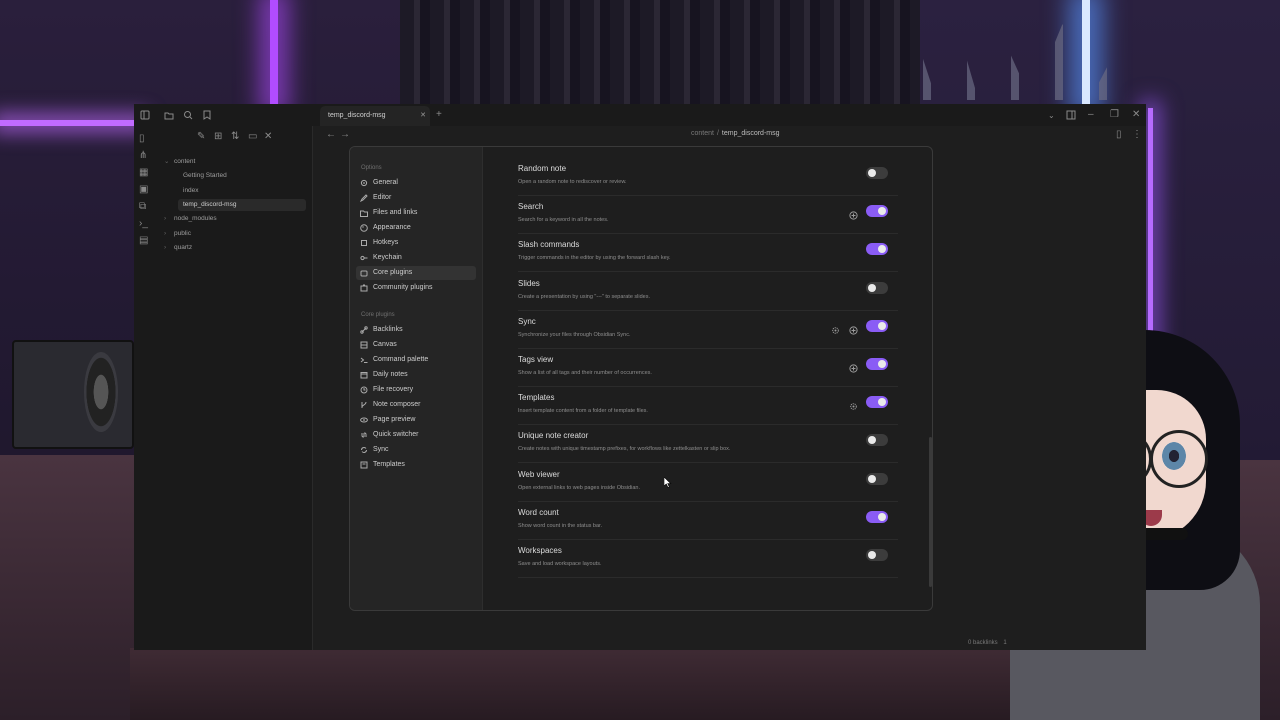  Describe the element at coordinates (143, 241) in the screenshot. I see `template-icon: ▤` at that location.